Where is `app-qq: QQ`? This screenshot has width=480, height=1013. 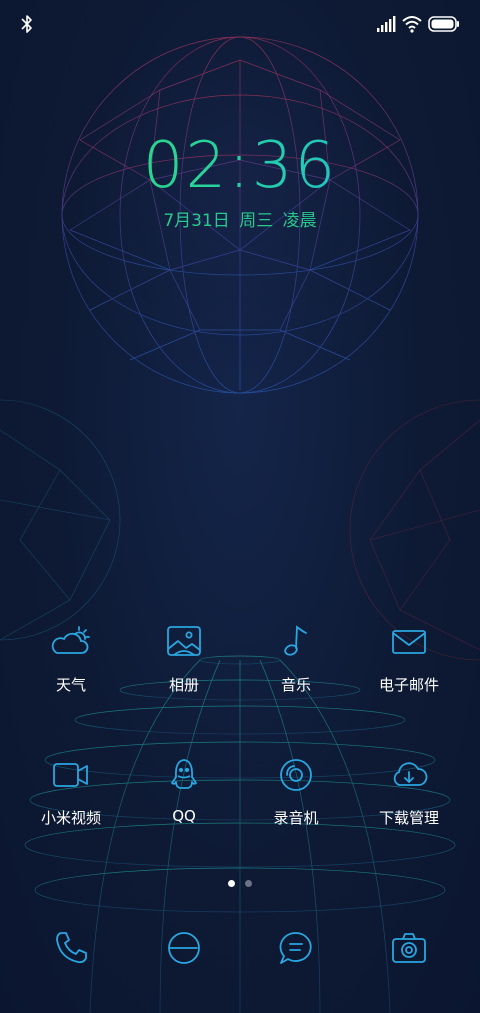
app-qq: QQ is located at coordinates (184, 790).